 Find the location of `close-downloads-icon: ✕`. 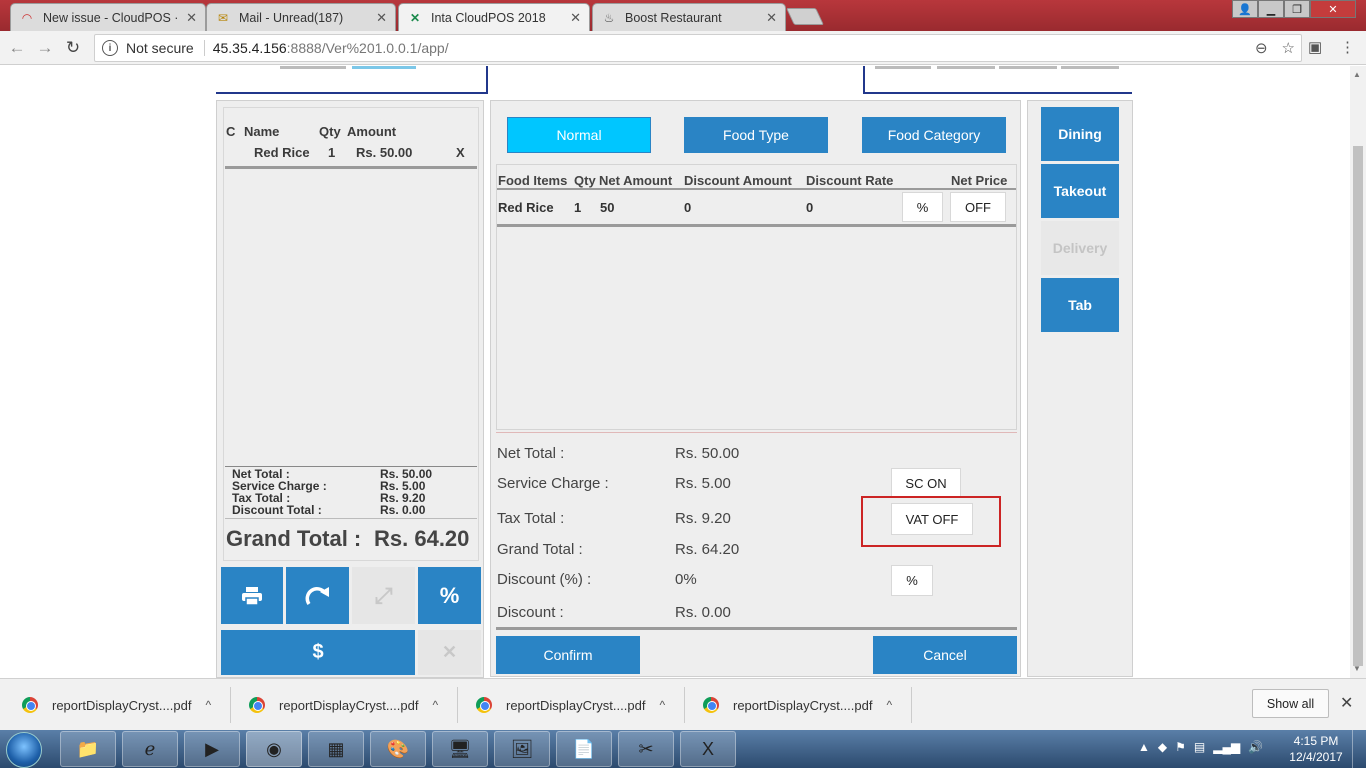

close-downloads-icon: ✕ is located at coordinates (1346, 703).